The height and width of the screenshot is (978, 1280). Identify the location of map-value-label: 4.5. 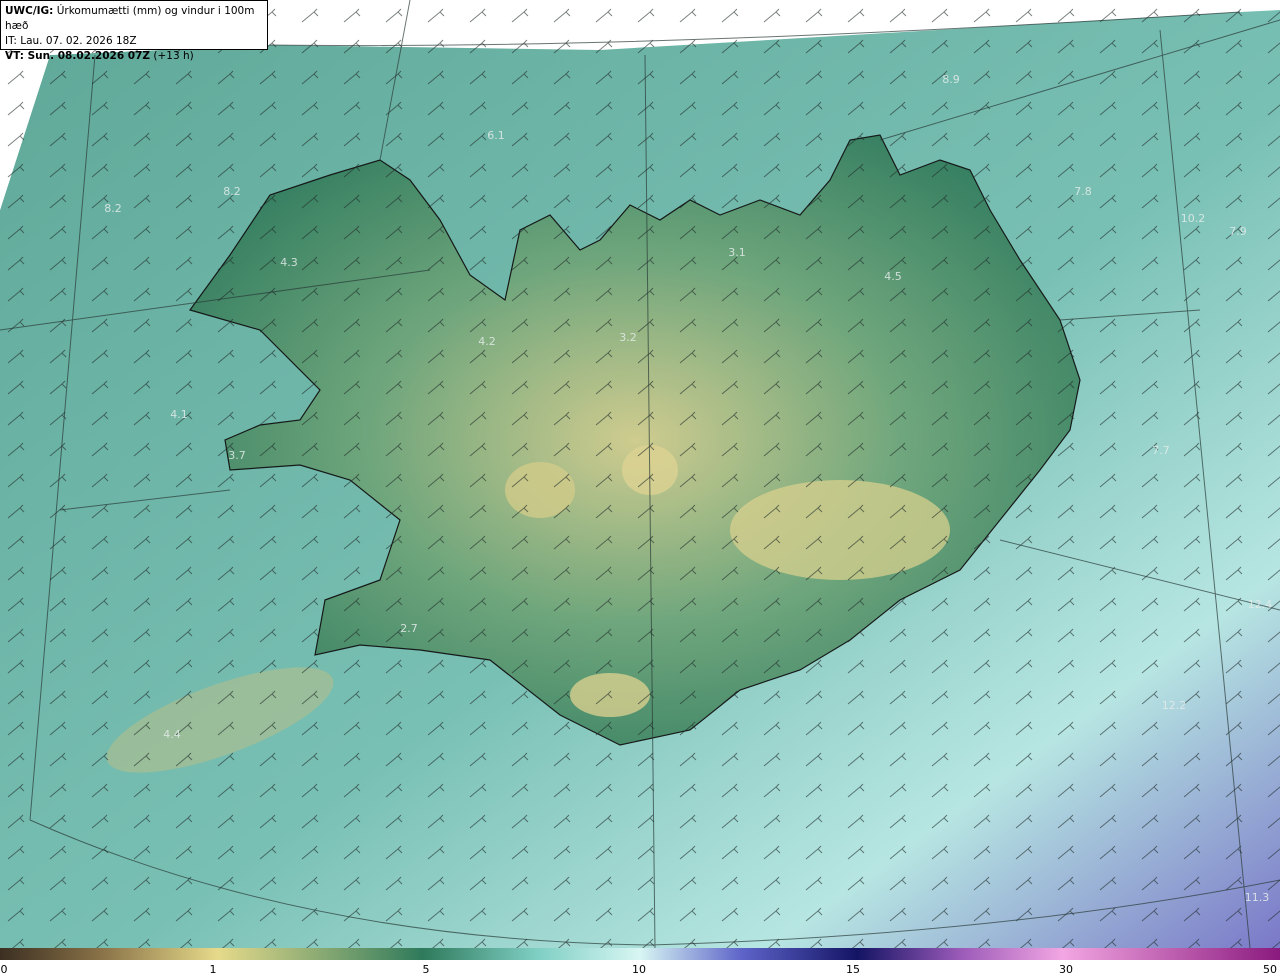
(893, 276).